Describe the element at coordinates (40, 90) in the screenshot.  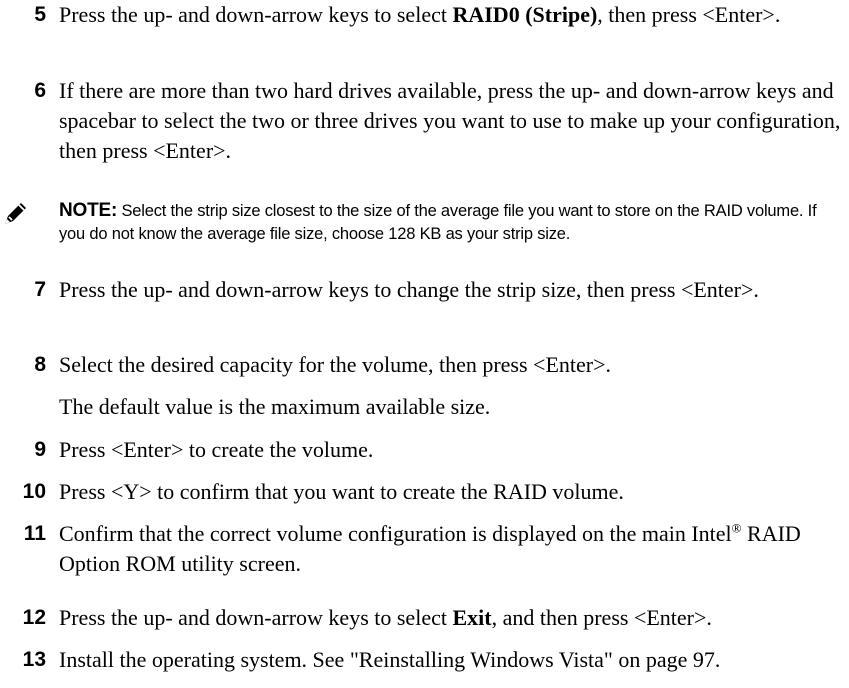
I see `step-number: 6` at that location.